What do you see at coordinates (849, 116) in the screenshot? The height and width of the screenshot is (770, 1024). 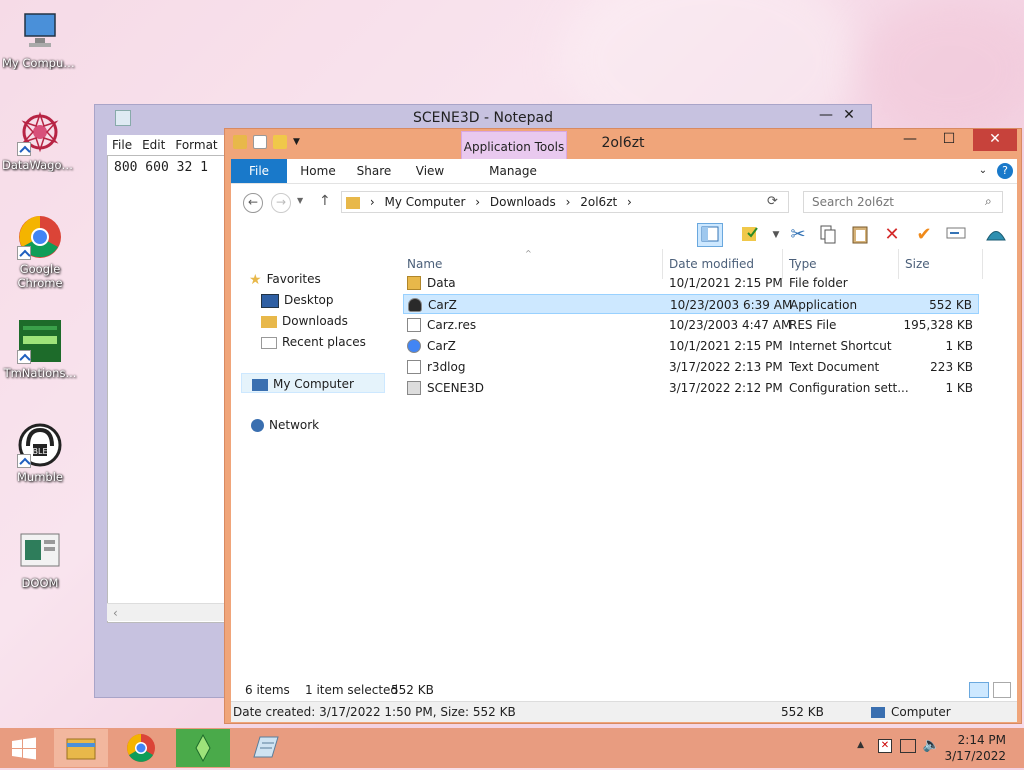 I see `notepad-close-button: ✕` at bounding box center [849, 116].